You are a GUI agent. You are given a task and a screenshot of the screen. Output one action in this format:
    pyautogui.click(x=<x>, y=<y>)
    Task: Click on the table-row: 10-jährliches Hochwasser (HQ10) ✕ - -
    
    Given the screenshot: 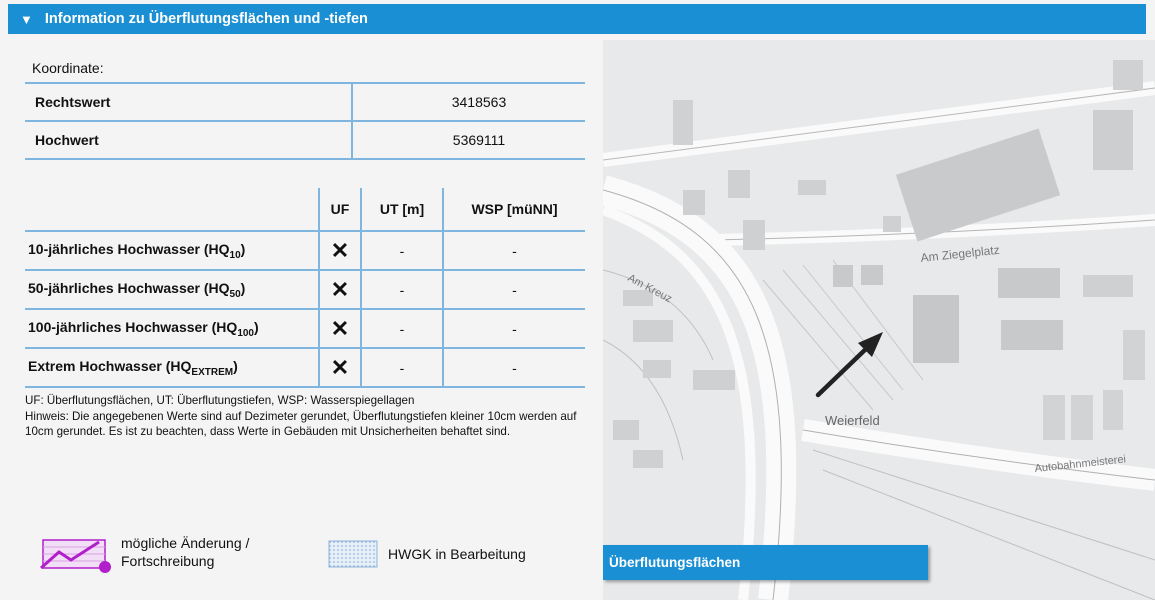 What is the action you would take?
    pyautogui.click(x=305, y=250)
    